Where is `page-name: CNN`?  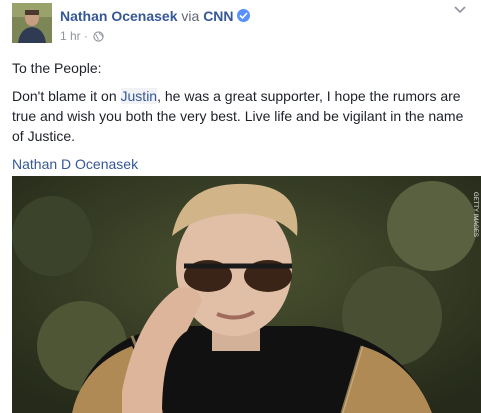
page-name: CNN is located at coordinates (218, 16).